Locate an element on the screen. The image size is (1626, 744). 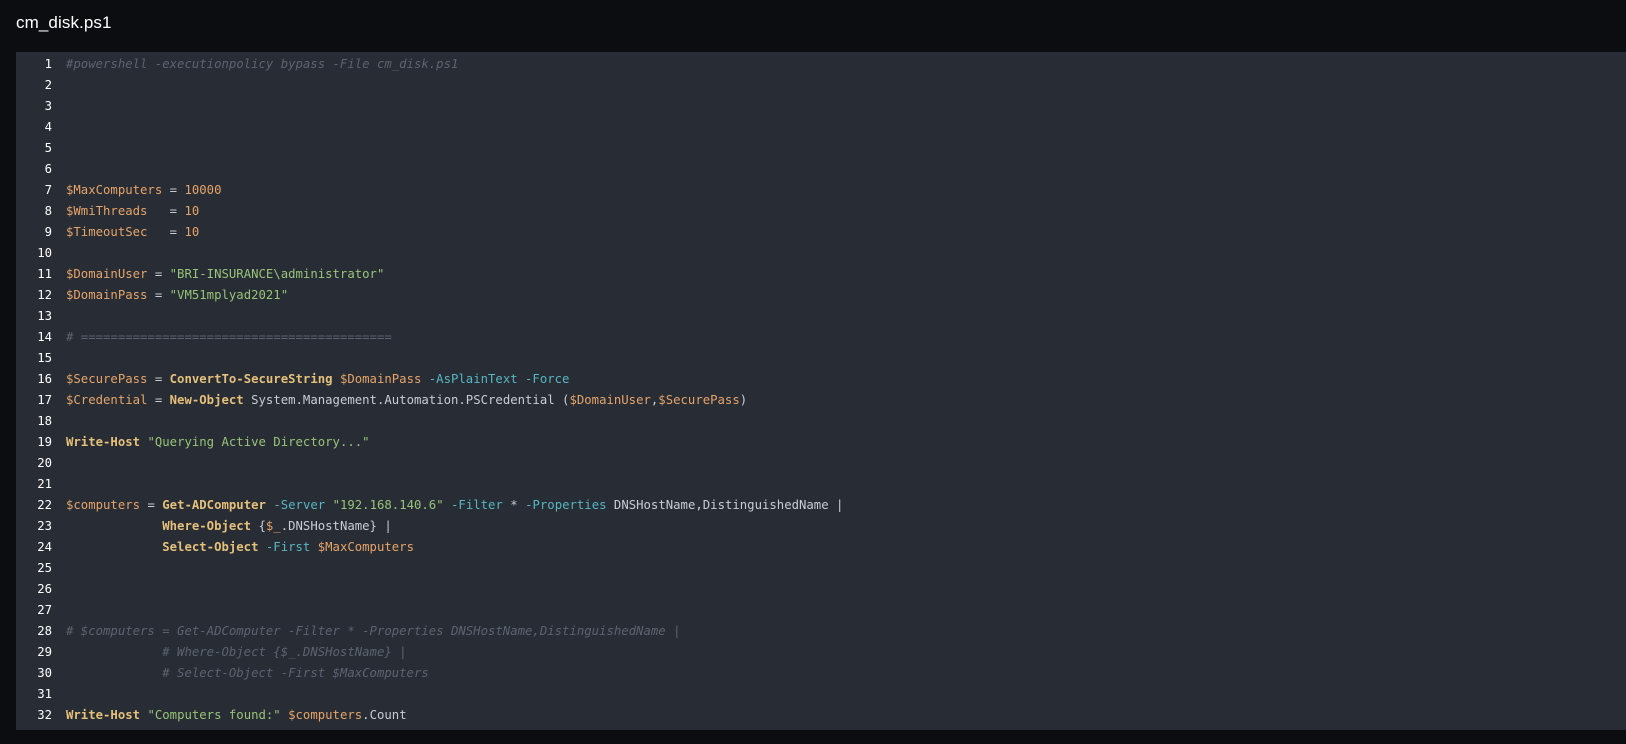
line-code: $MaxComputers = 10000 is located at coordinates (144, 190).